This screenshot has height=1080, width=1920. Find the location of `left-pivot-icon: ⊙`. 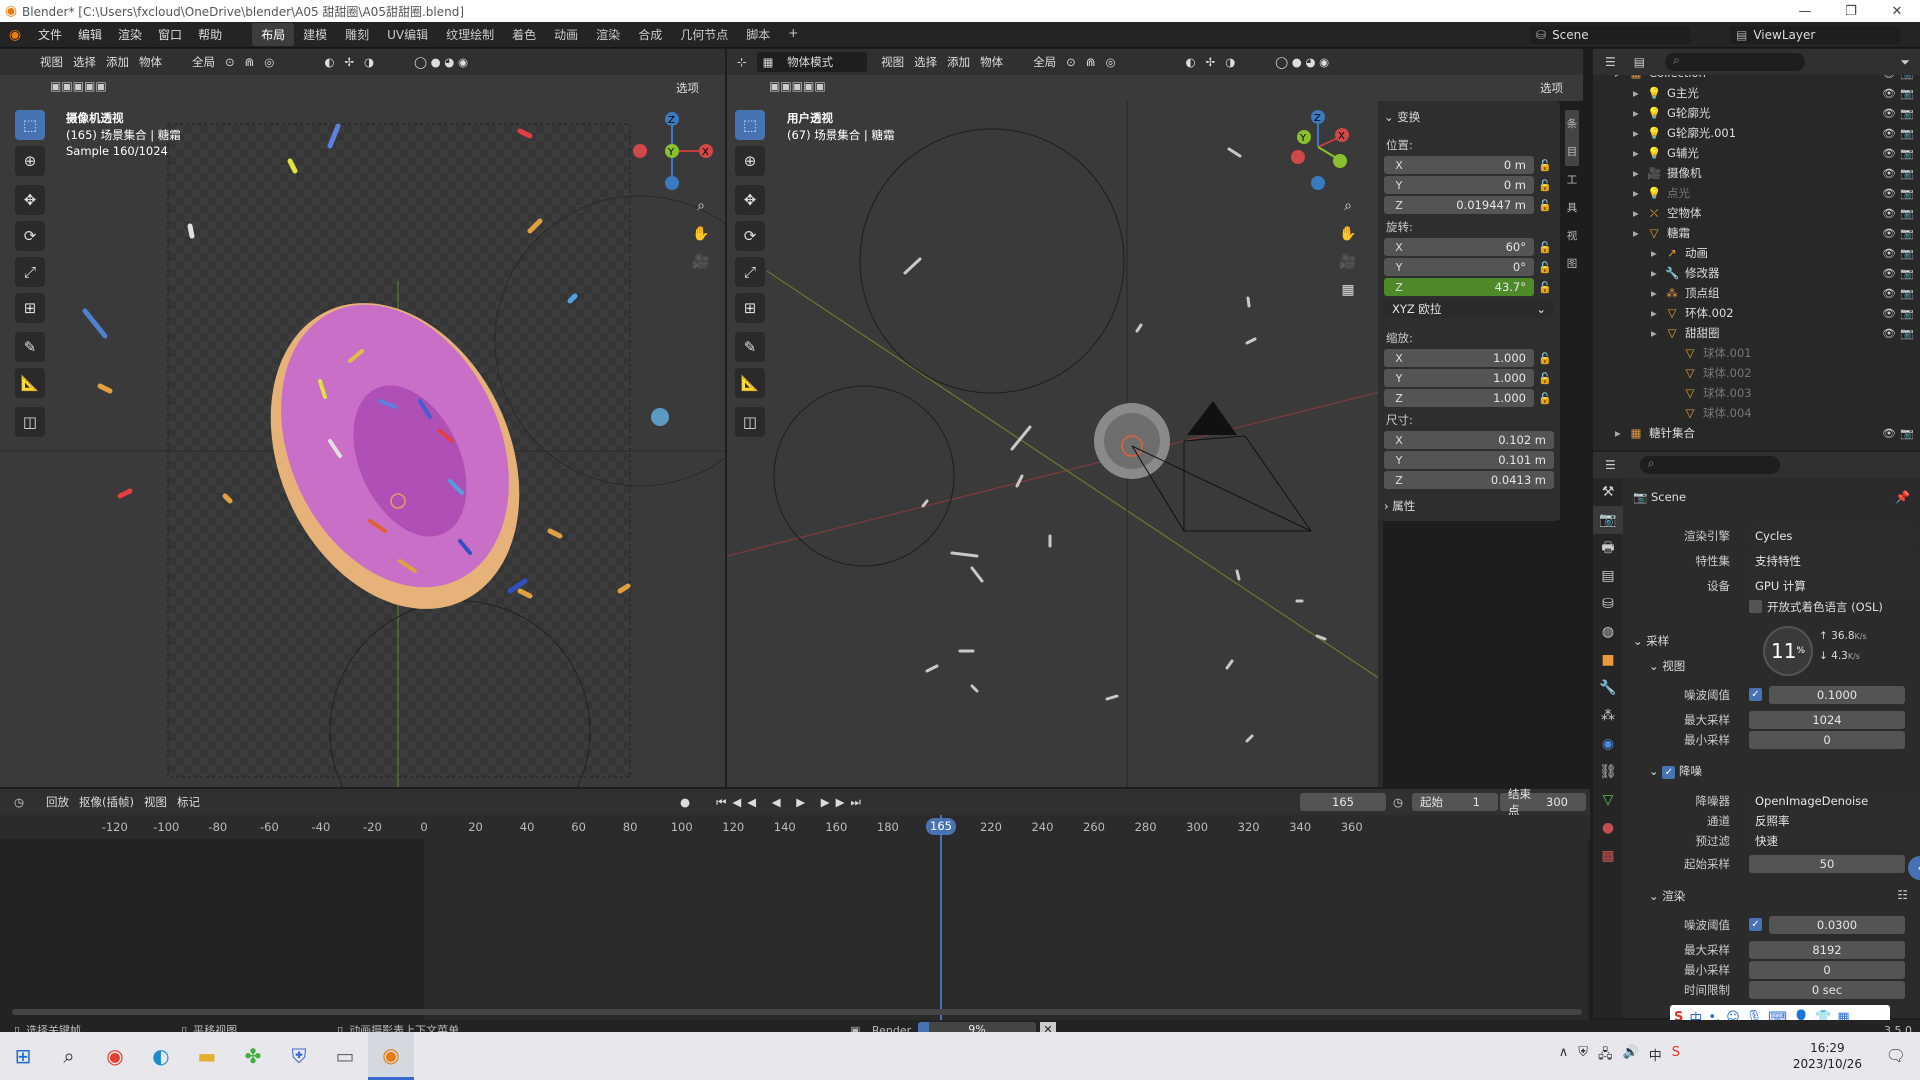

left-pivot-icon: ⊙ is located at coordinates (230, 62).